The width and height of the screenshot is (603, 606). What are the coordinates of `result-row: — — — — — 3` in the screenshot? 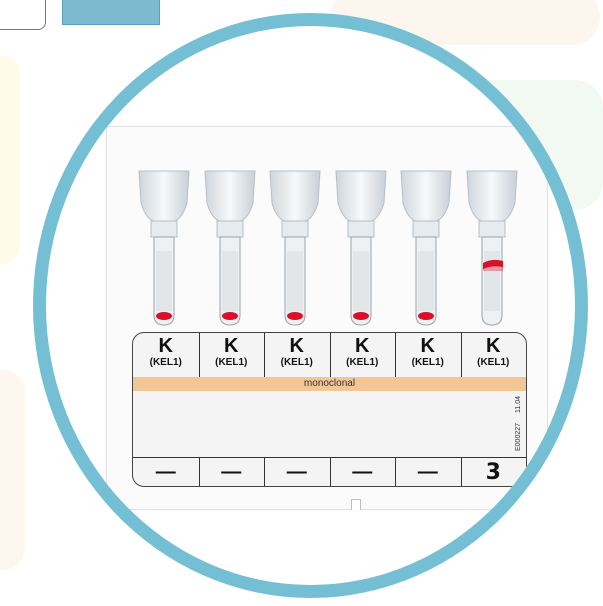 It's located at (330, 471).